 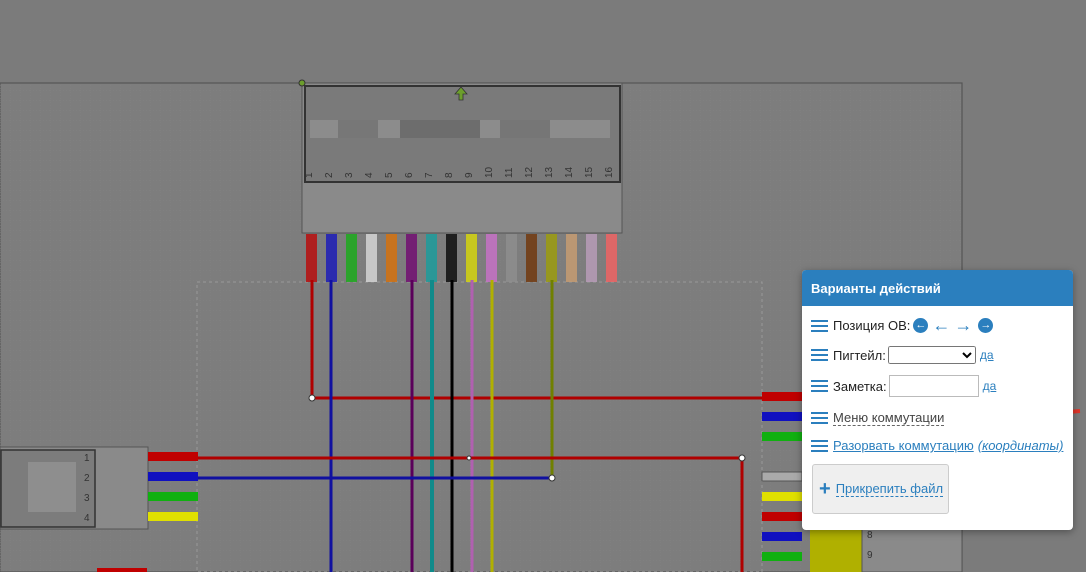 I want to click on arrow-right-icon: →, so click(x=963, y=325).